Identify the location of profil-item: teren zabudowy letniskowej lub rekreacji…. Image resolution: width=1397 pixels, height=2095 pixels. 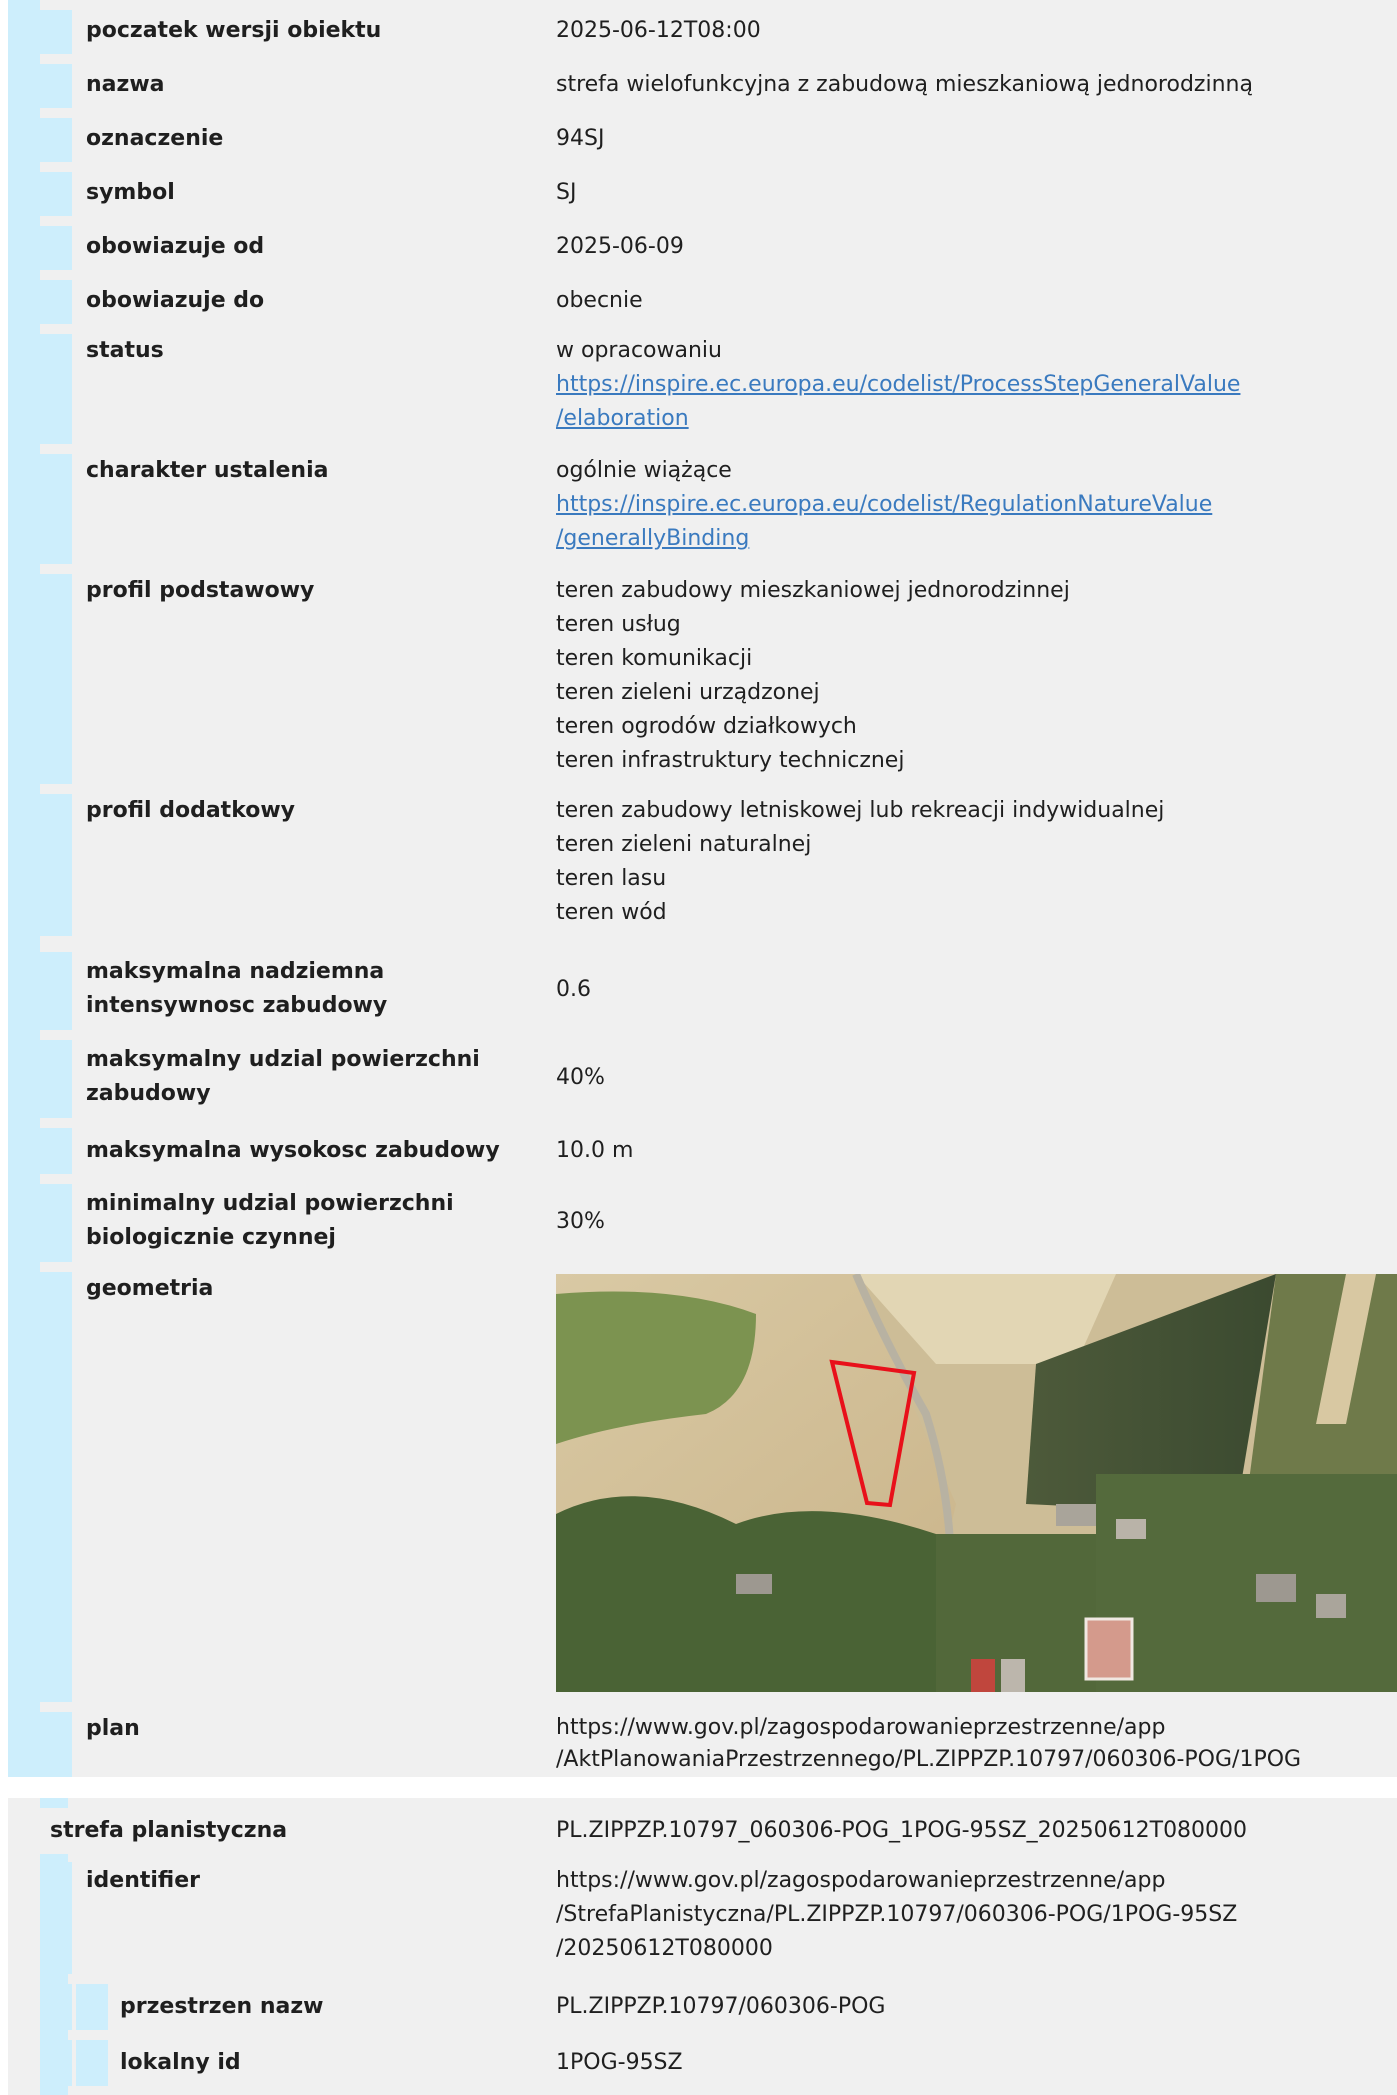
(860, 810).